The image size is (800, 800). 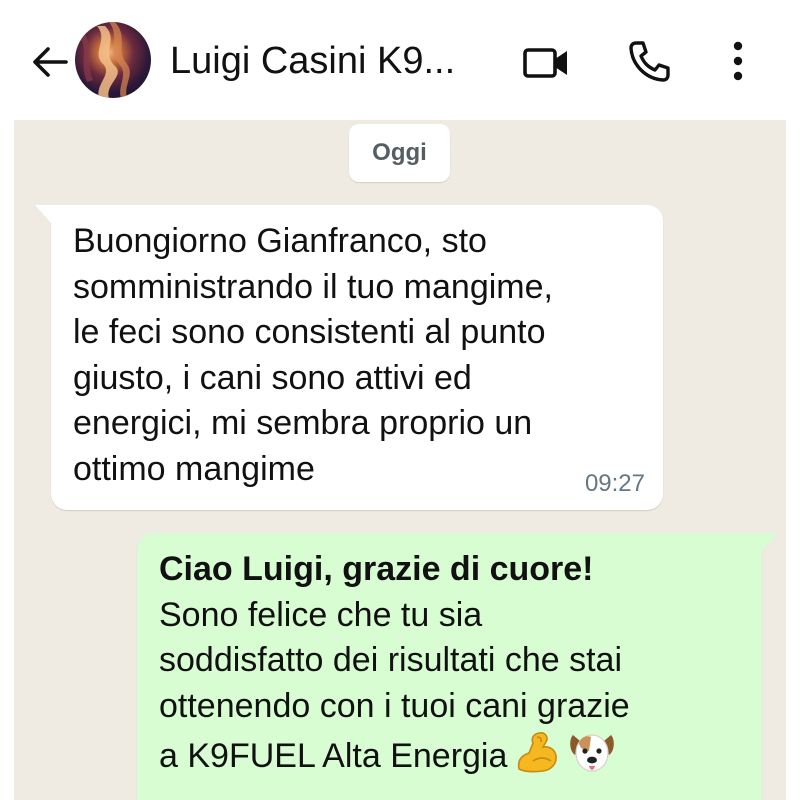 I want to click on more-options-button, so click(x=738, y=61).